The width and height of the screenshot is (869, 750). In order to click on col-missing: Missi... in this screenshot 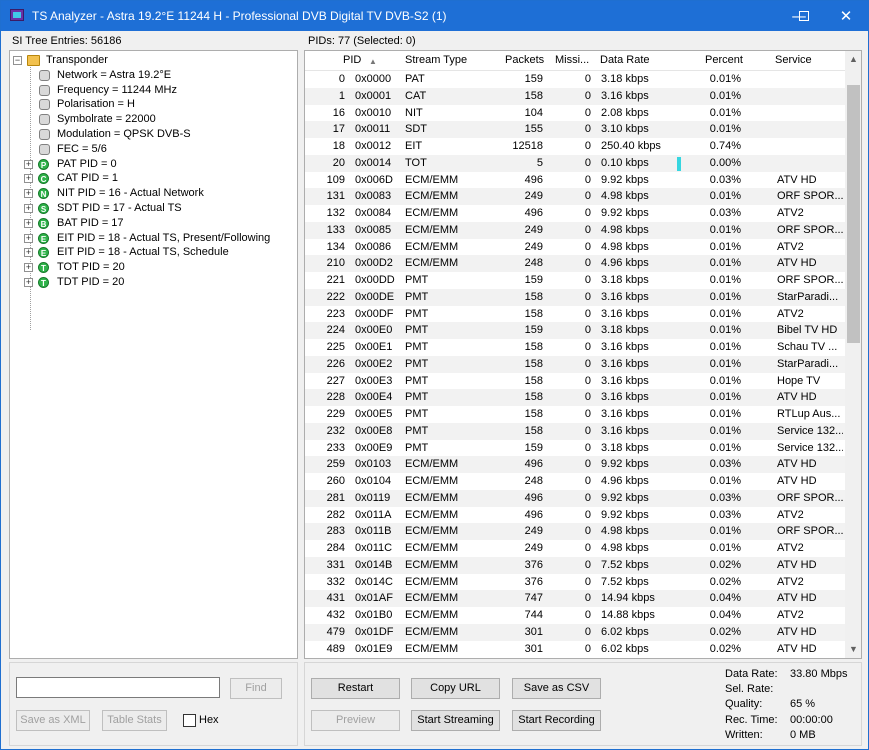, I will do `click(572, 60)`.